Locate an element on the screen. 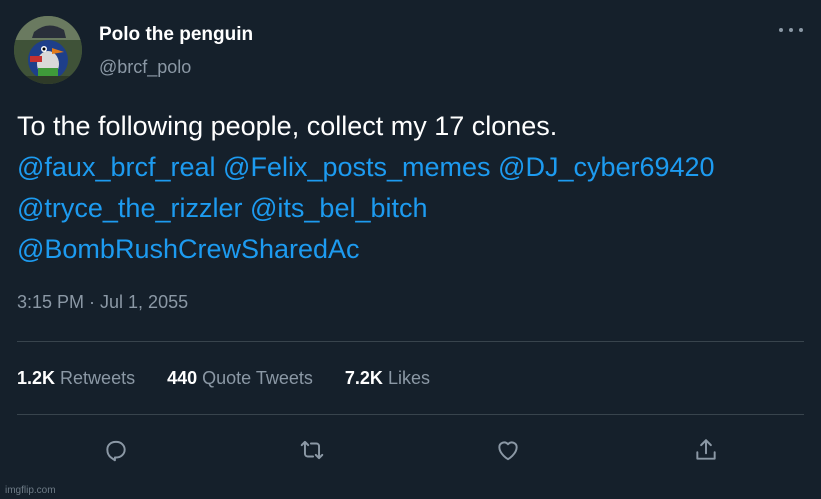  quote-tweets-stat: 440 Quote Tweets is located at coordinates (240, 378).